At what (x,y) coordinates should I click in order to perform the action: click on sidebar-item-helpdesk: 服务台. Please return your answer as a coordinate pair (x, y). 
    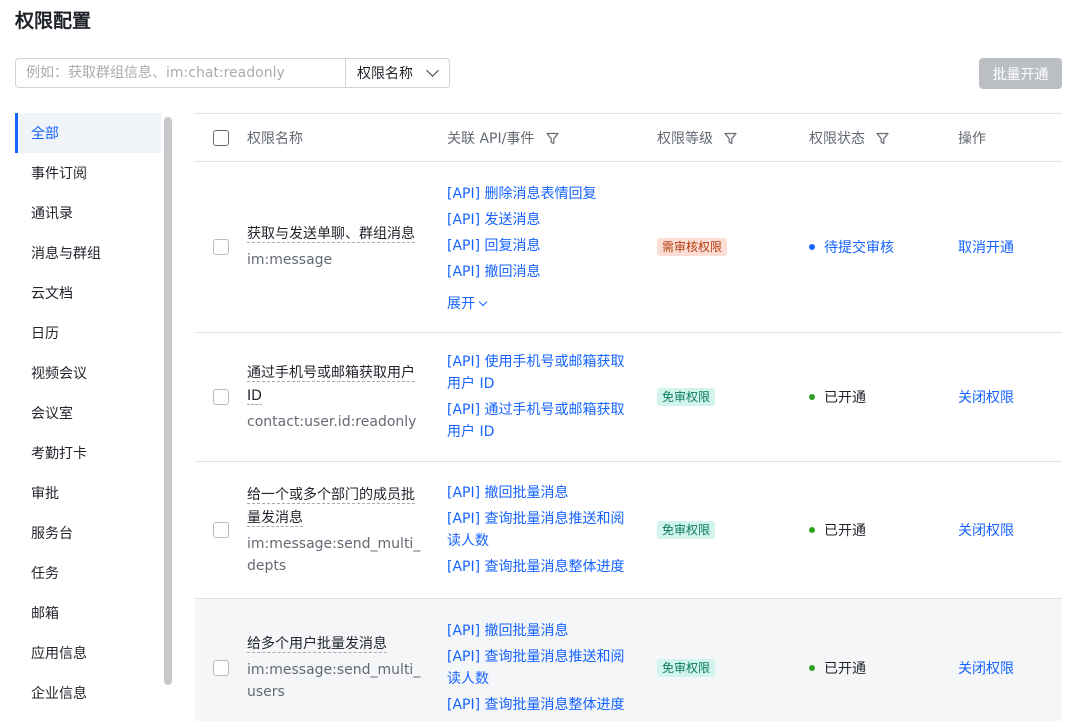
    Looking at the image, I should click on (88, 533).